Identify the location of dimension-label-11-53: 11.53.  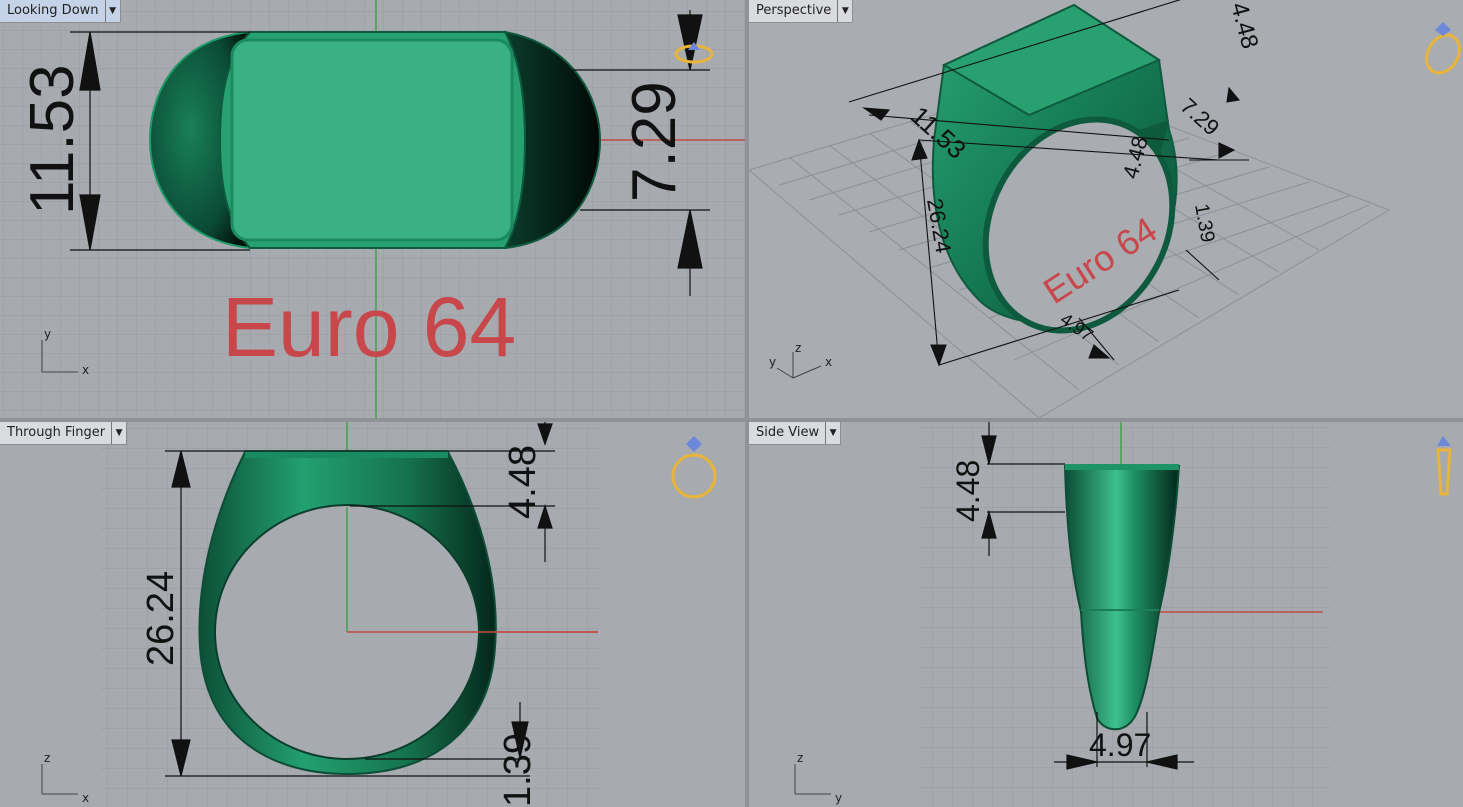
(52, 139).